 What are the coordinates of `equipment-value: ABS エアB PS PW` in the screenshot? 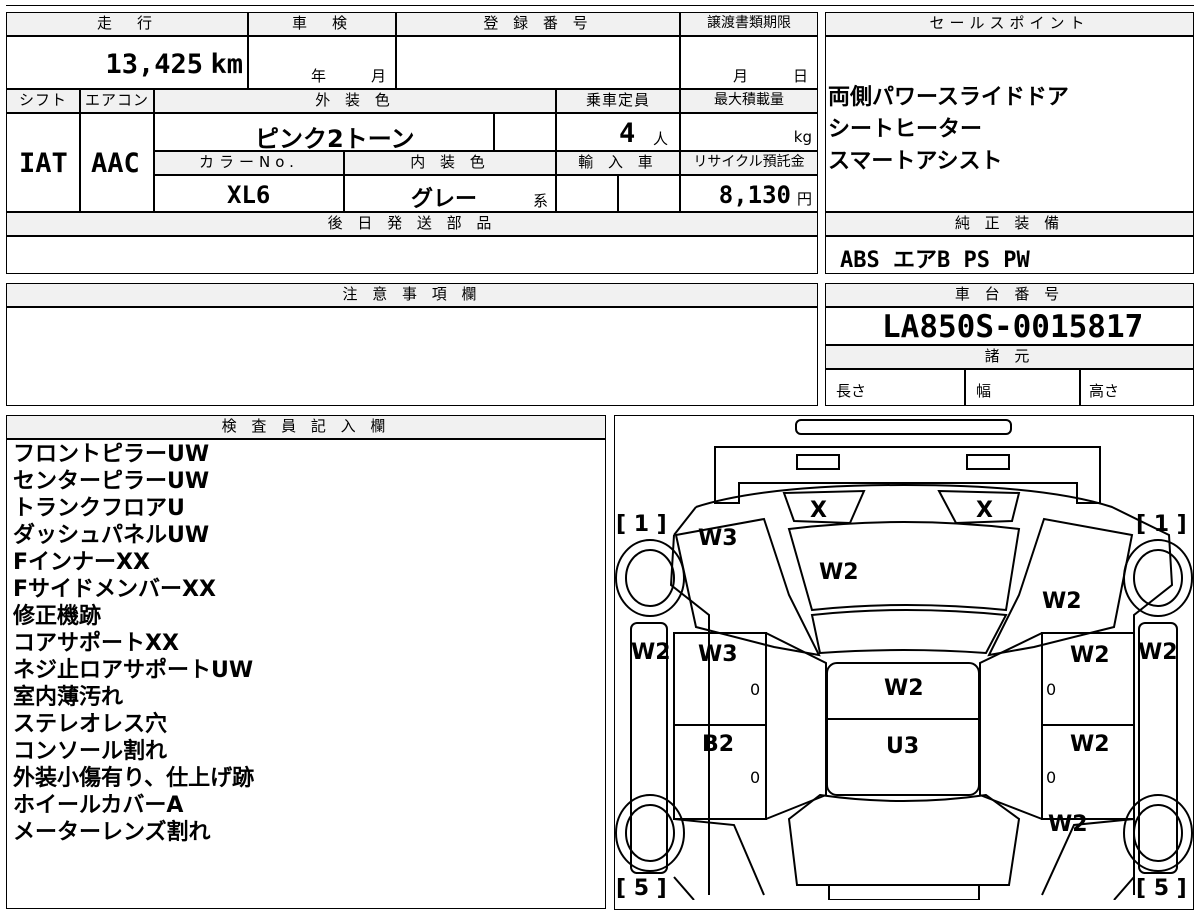 It's located at (935, 260).